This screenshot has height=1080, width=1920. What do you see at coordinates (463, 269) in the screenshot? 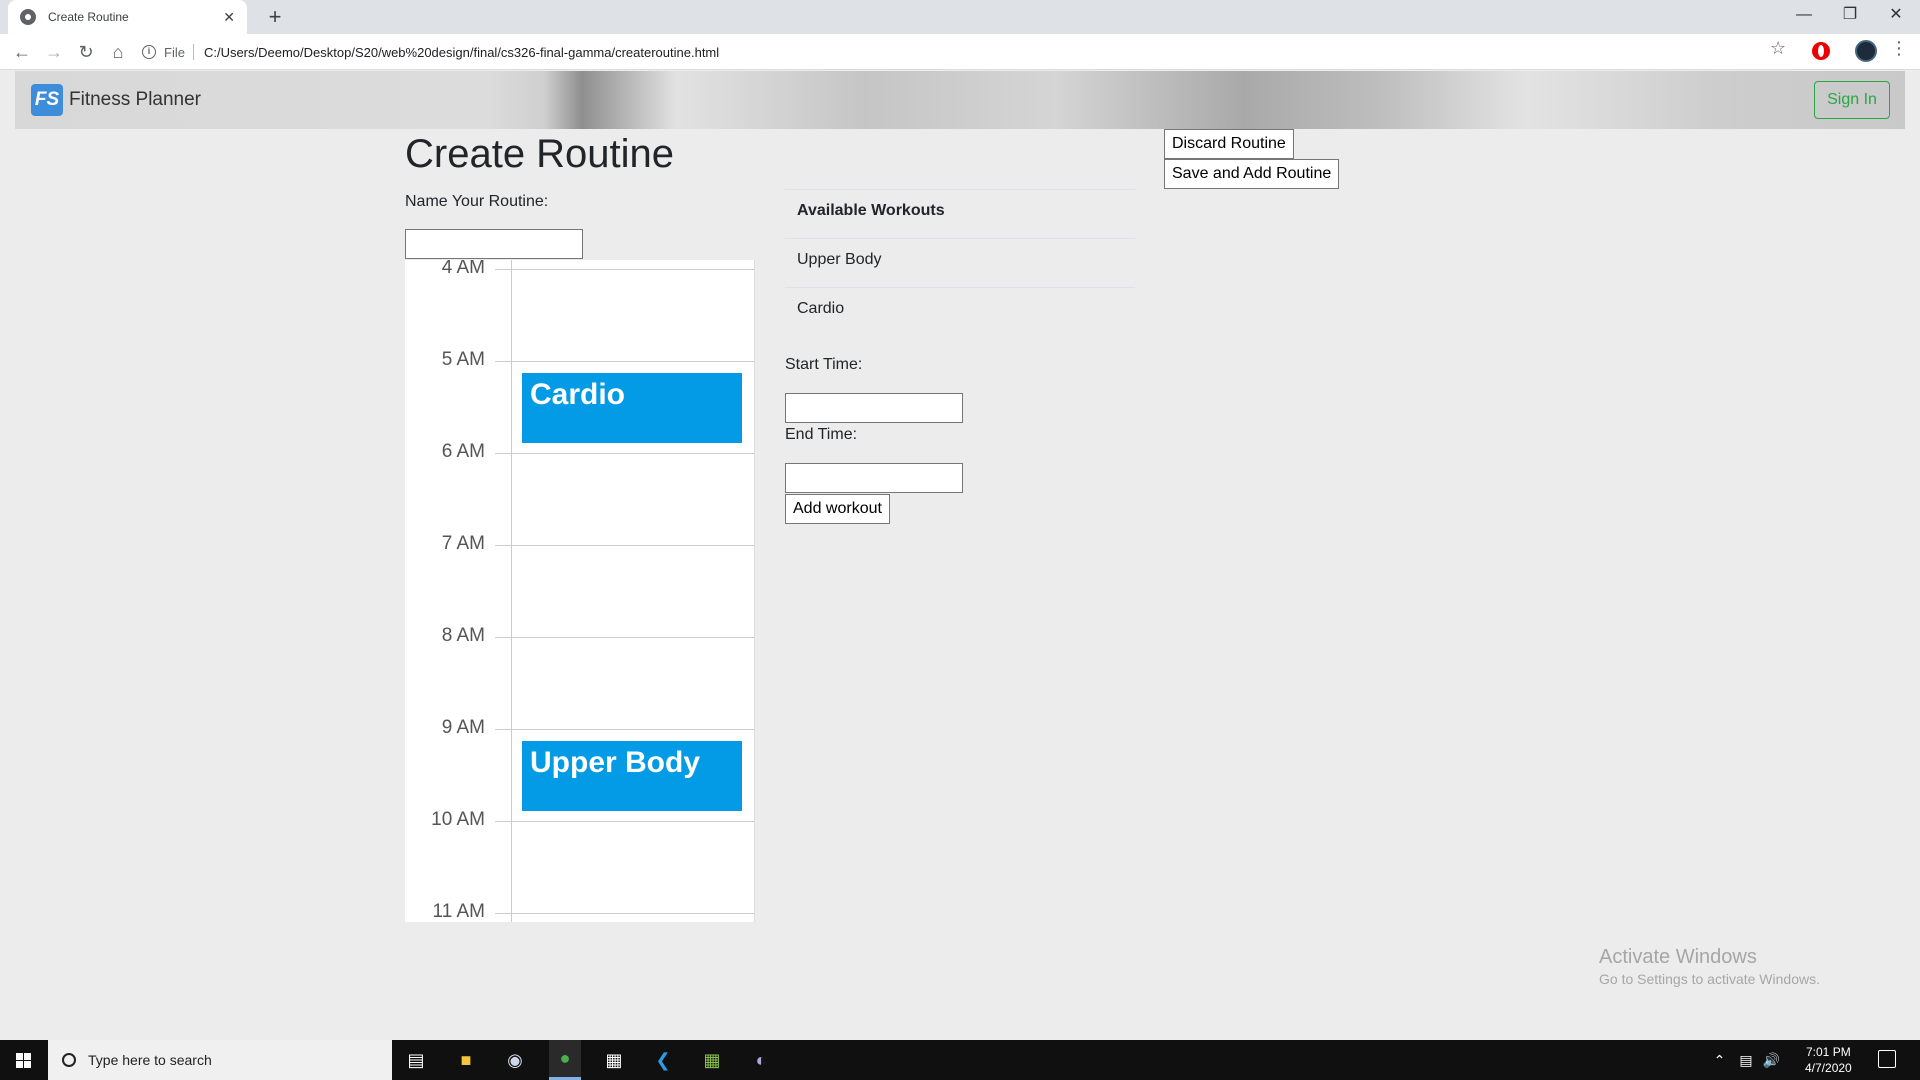
I see `calendar-hour-label: 4 AM` at bounding box center [463, 269].